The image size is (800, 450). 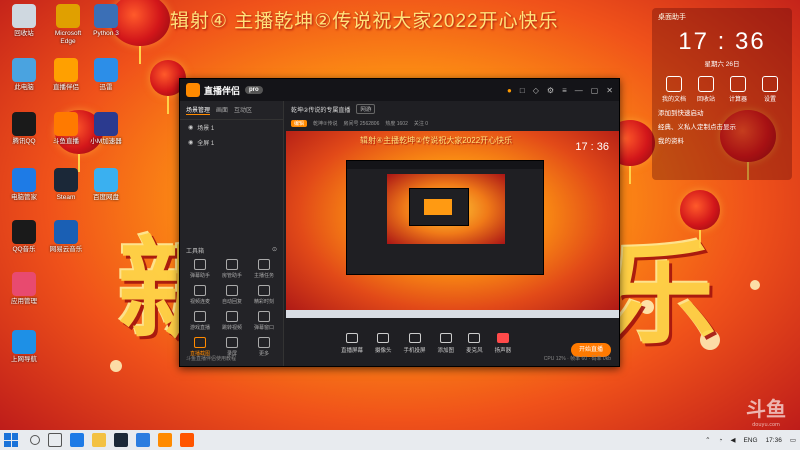 I want to click on m-app-icon, so click(x=106, y=124).